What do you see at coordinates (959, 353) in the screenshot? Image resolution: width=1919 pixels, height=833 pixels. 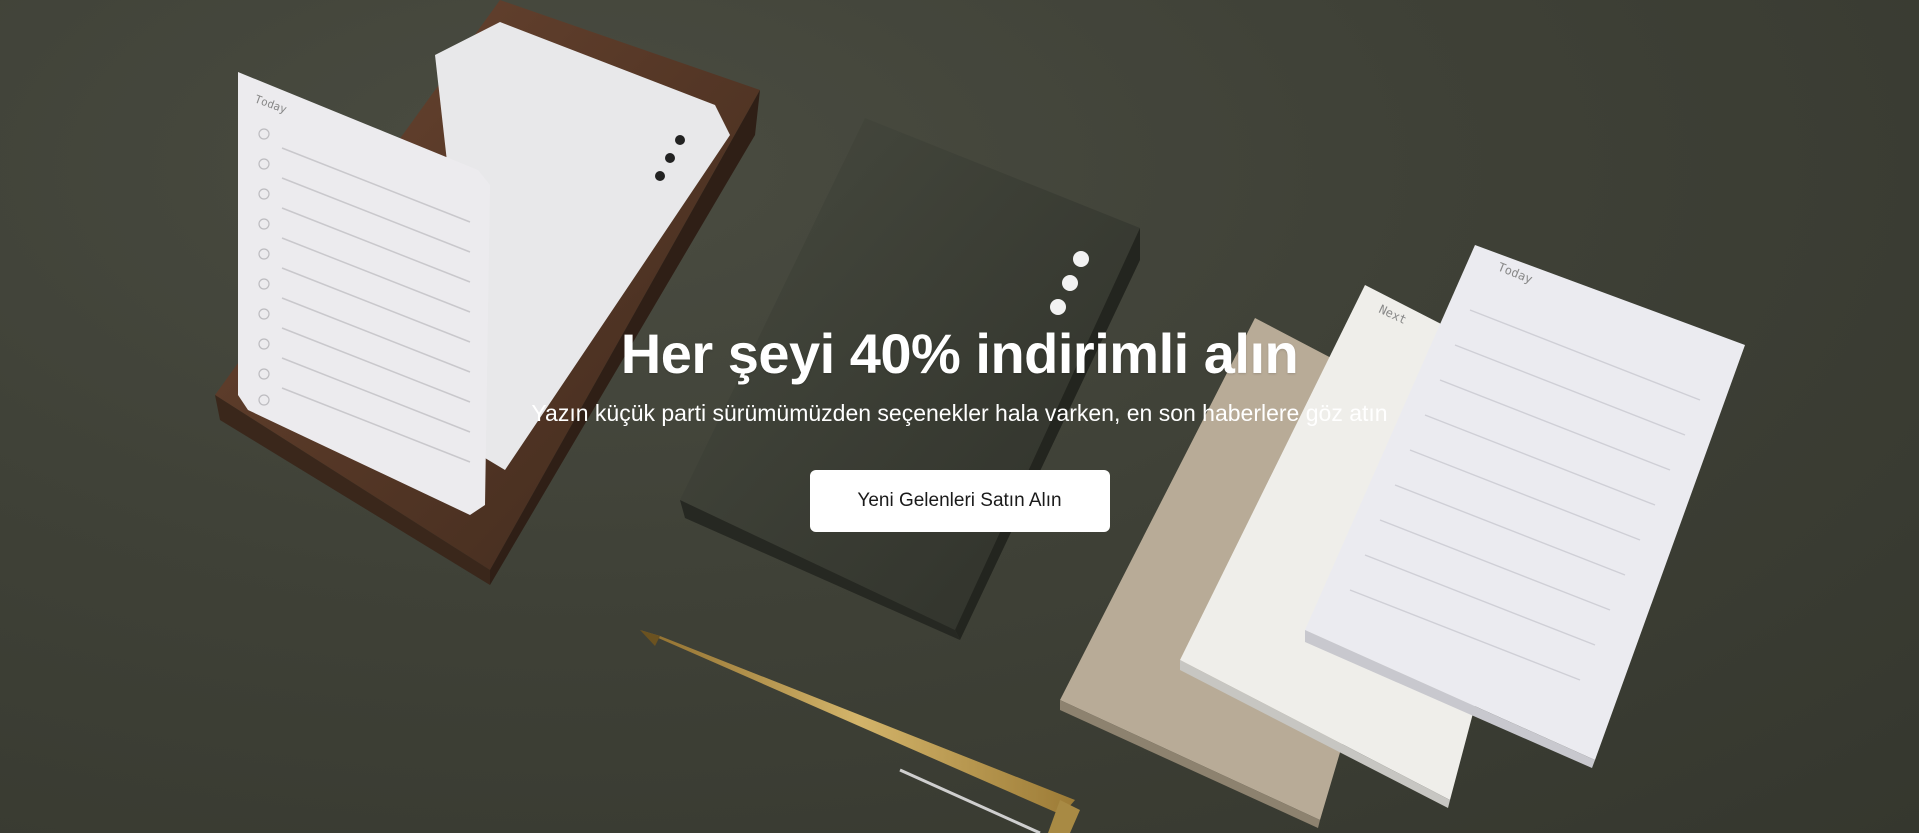 I see `hero-headline: Her şeyi 40% indirimli alın` at bounding box center [959, 353].